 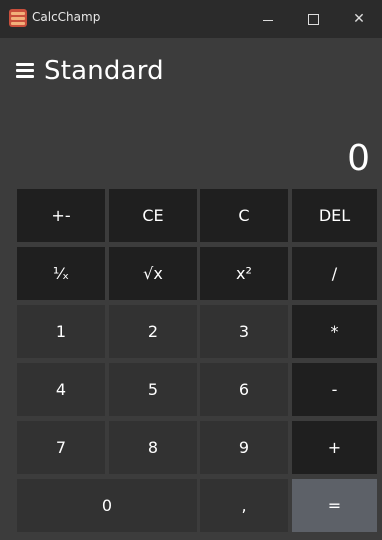 What do you see at coordinates (61, 389) in the screenshot?
I see `digit-4-button: 4` at bounding box center [61, 389].